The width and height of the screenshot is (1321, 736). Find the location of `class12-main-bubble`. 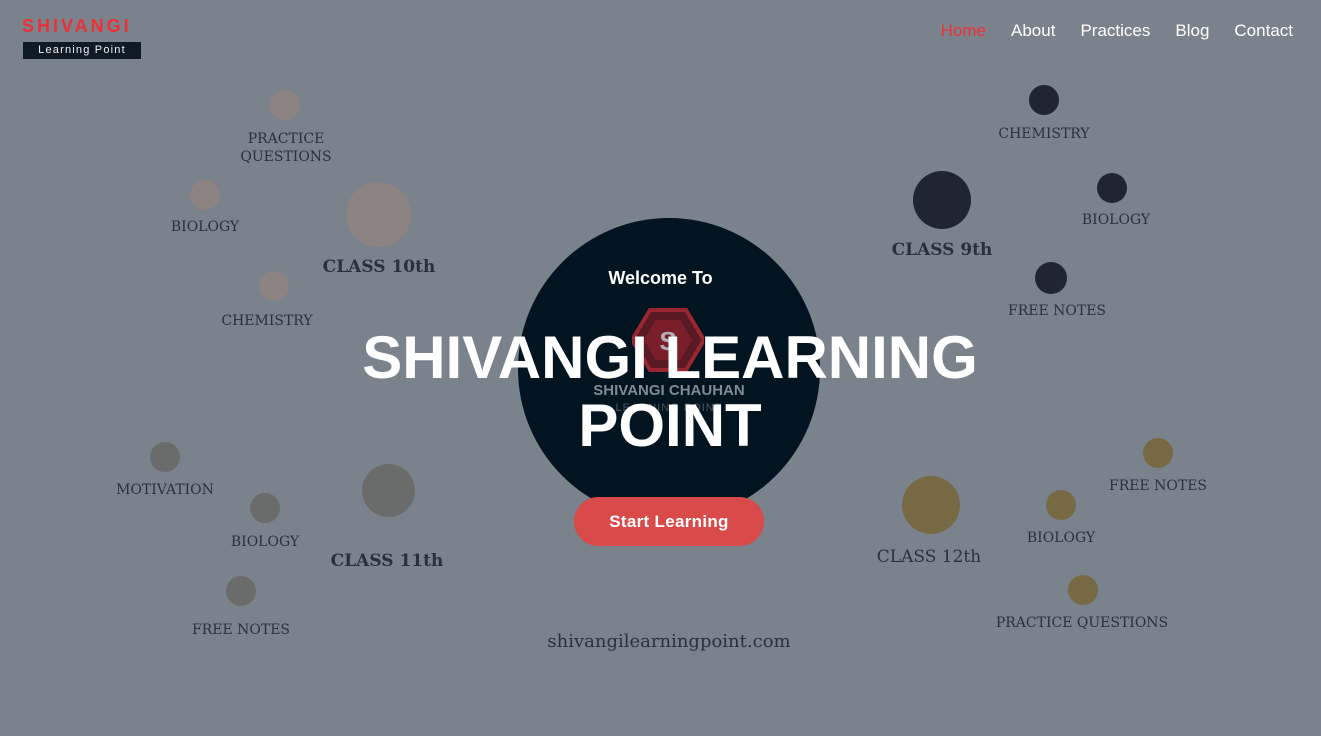

class12-main-bubble is located at coordinates (931, 505).